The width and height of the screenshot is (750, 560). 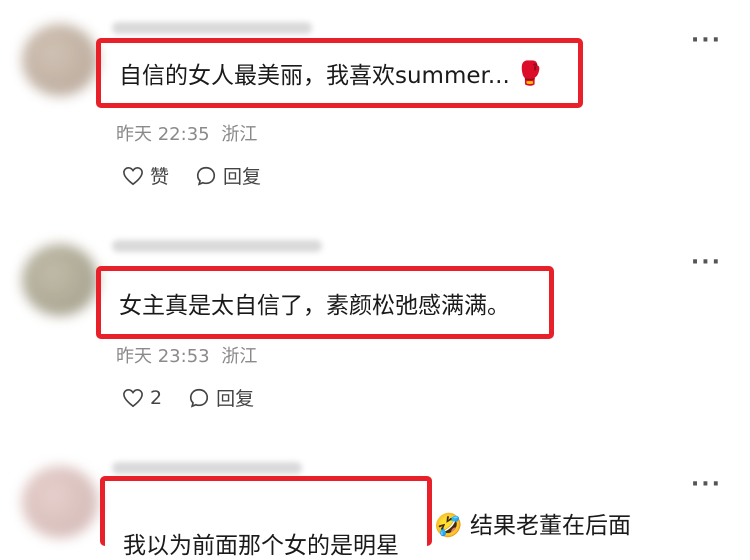 I want to click on comment-meta: 昨天 23:53 浙江, so click(x=186, y=355).